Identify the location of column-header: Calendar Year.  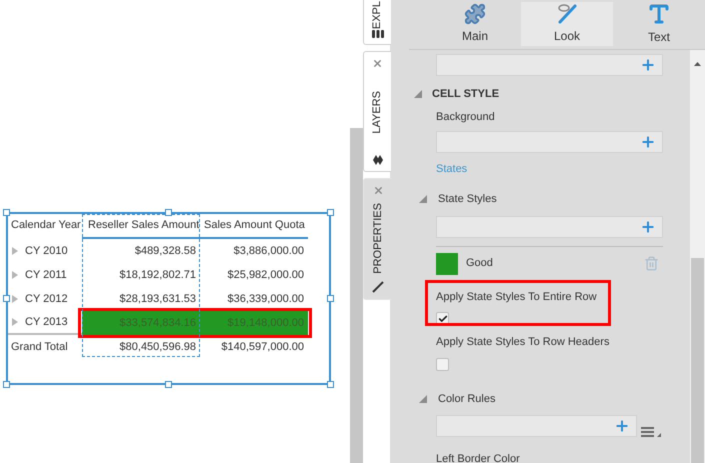
(46, 226).